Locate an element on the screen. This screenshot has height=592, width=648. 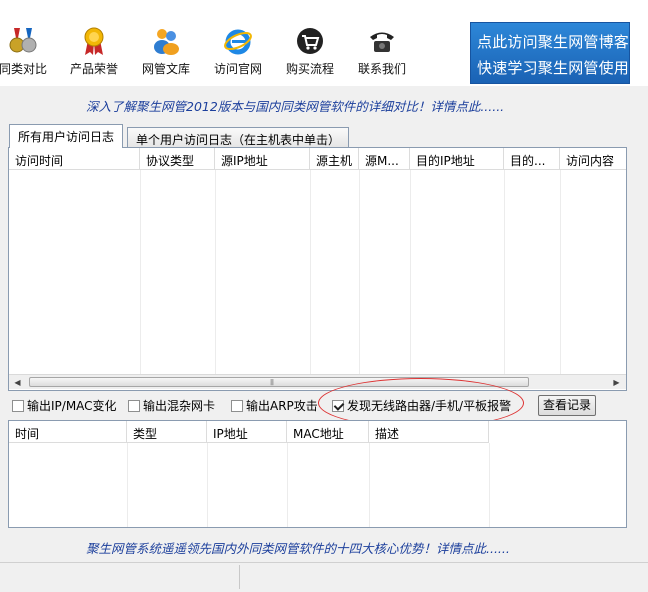
banner-line-2: 快速学习聚生网管使用 is located at coordinates (553, 68).